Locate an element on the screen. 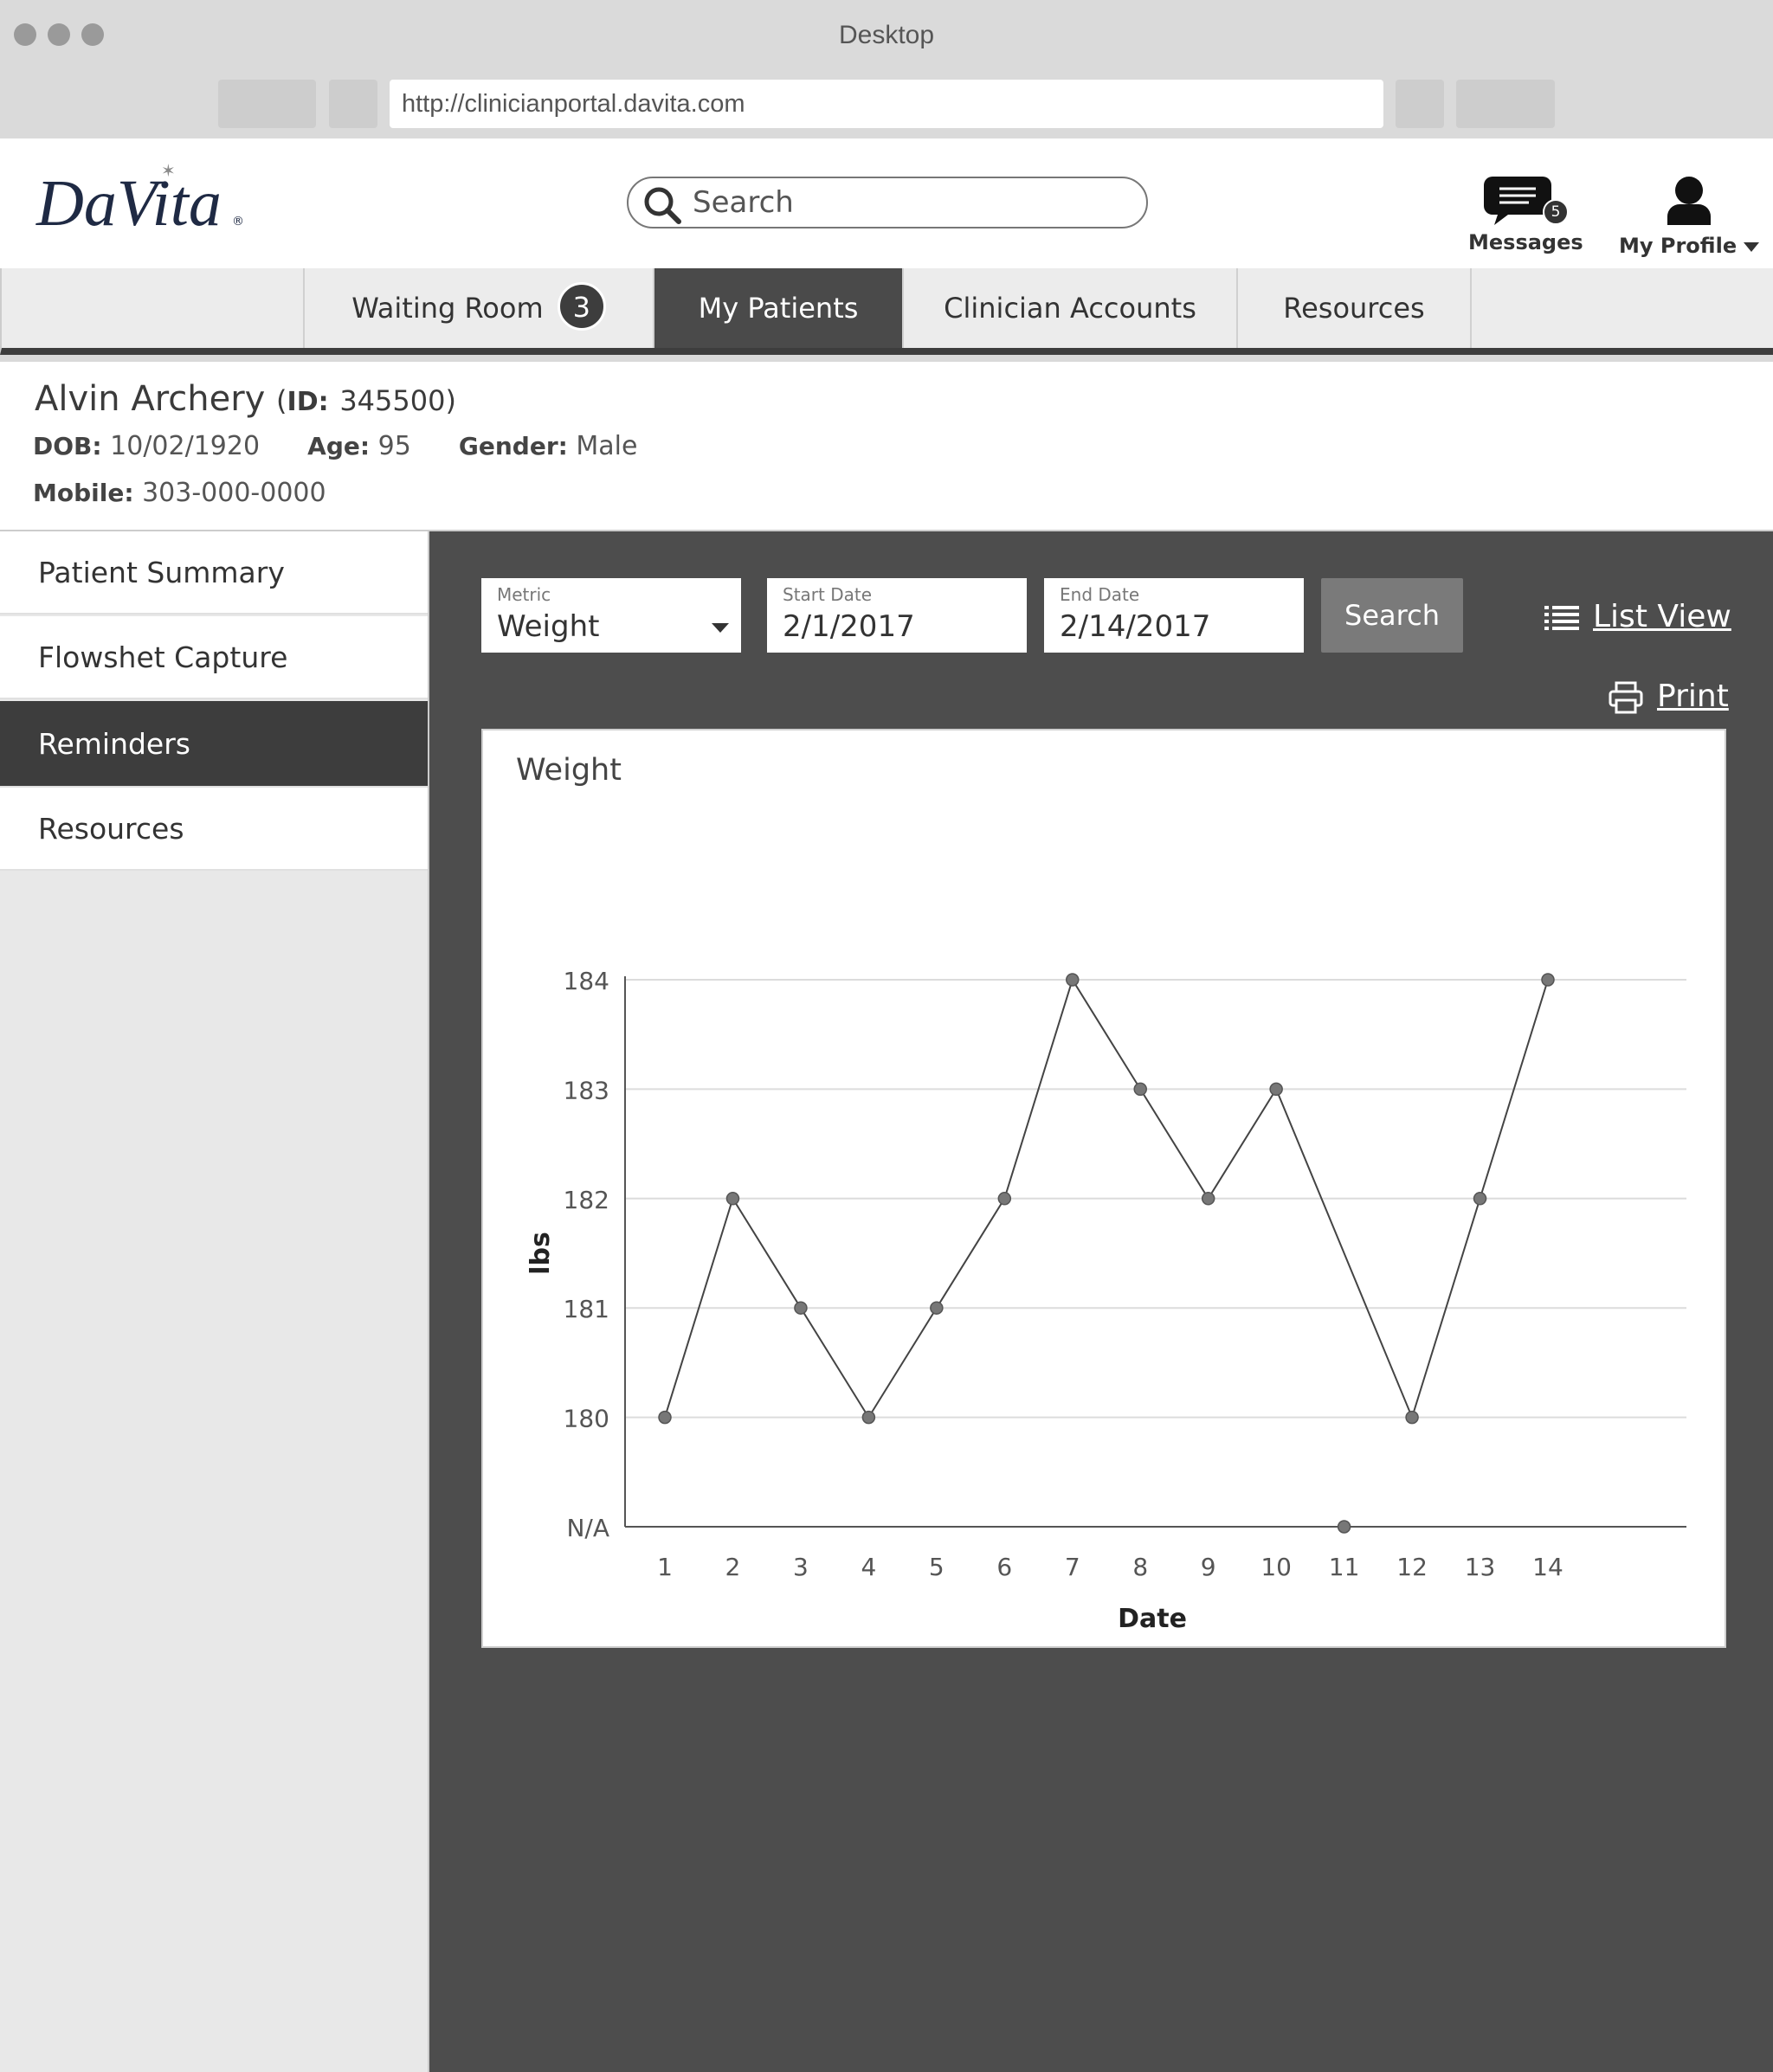 The image size is (1773, 2072). forward-button is located at coordinates (353, 104).